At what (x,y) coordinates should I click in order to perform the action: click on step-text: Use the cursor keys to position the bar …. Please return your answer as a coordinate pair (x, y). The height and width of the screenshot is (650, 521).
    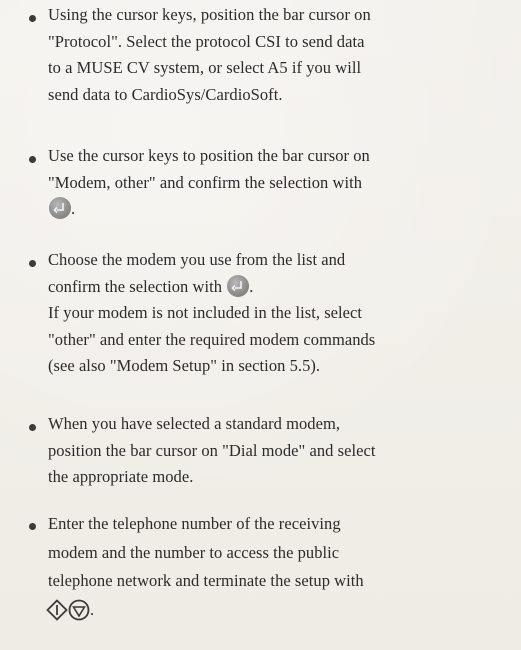
    Looking at the image, I should click on (278, 183).